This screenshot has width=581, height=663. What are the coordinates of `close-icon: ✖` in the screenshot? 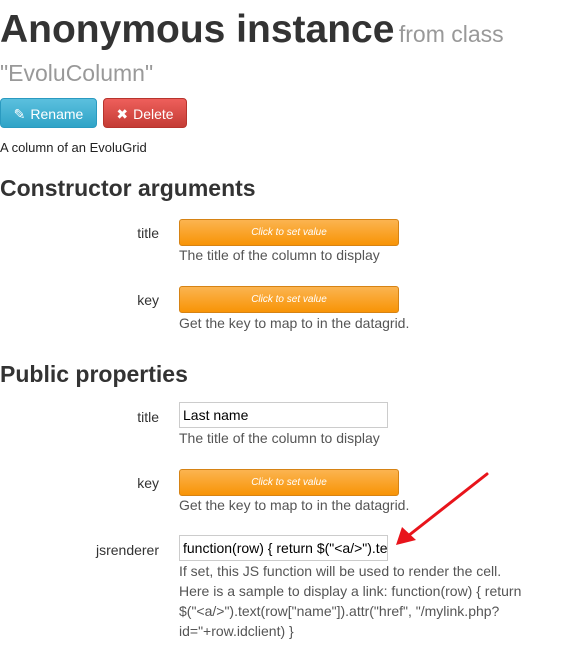 It's located at (122, 114).